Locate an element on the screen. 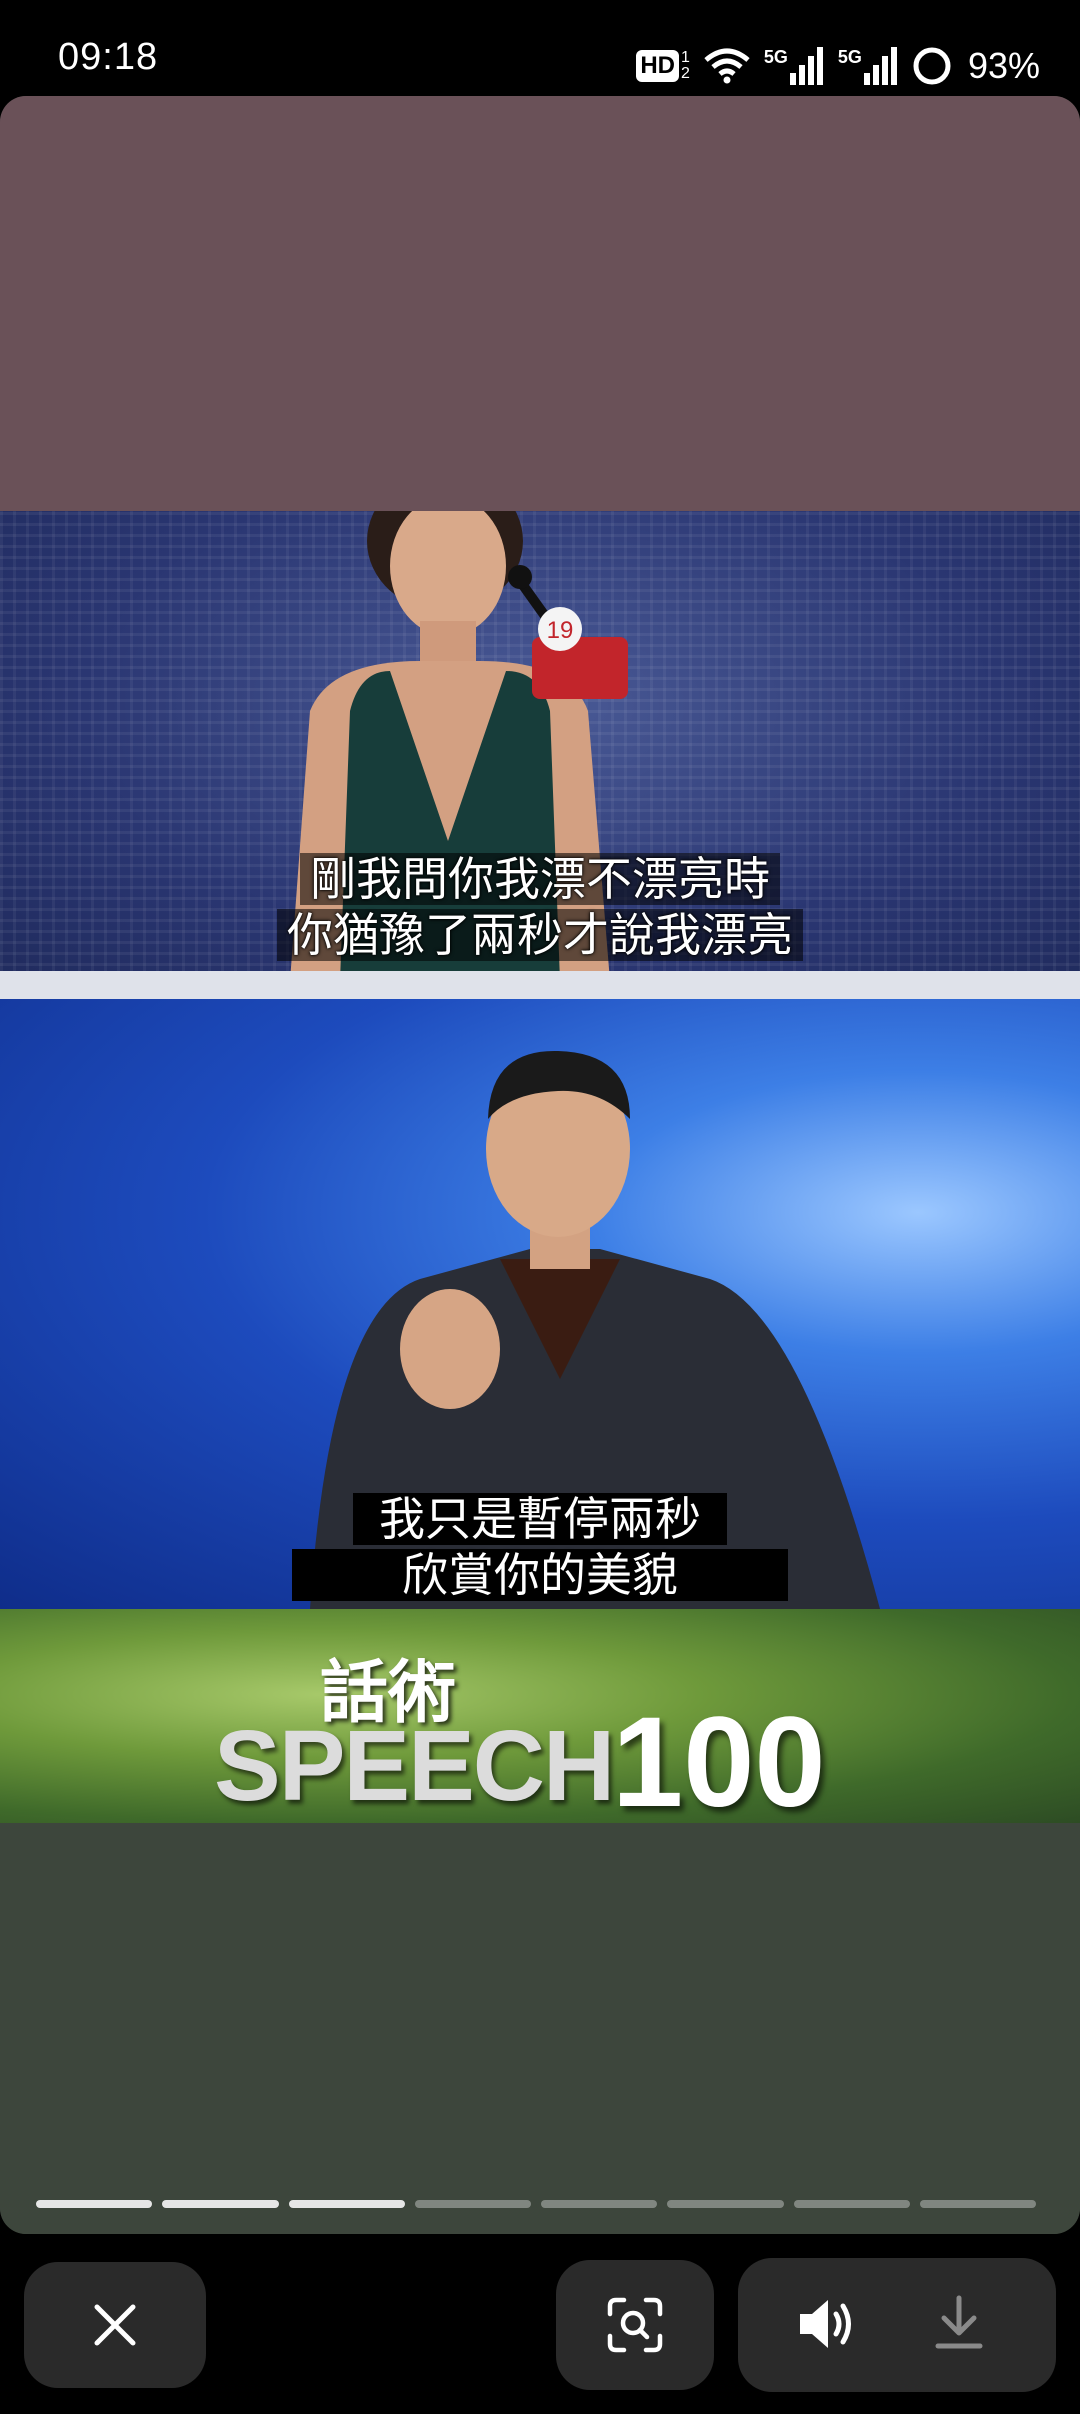 The image size is (1080, 2414). signal-icon-sim2: 5G is located at coordinates (868, 66).